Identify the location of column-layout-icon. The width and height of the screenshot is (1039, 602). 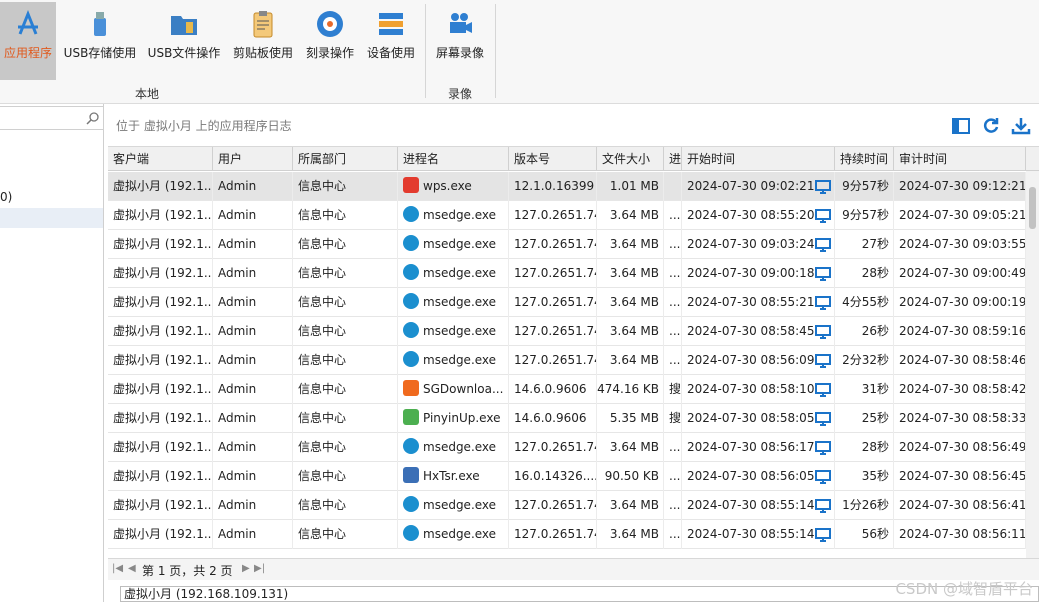
(961, 126).